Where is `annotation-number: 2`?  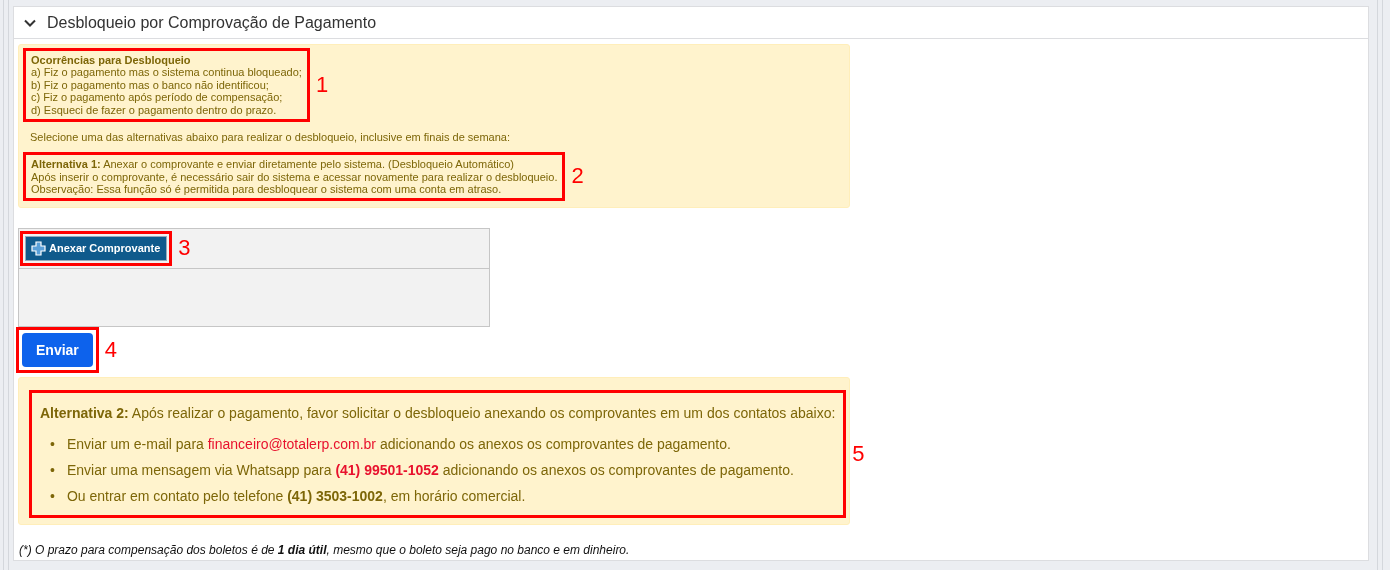
annotation-number: 2 is located at coordinates (577, 176).